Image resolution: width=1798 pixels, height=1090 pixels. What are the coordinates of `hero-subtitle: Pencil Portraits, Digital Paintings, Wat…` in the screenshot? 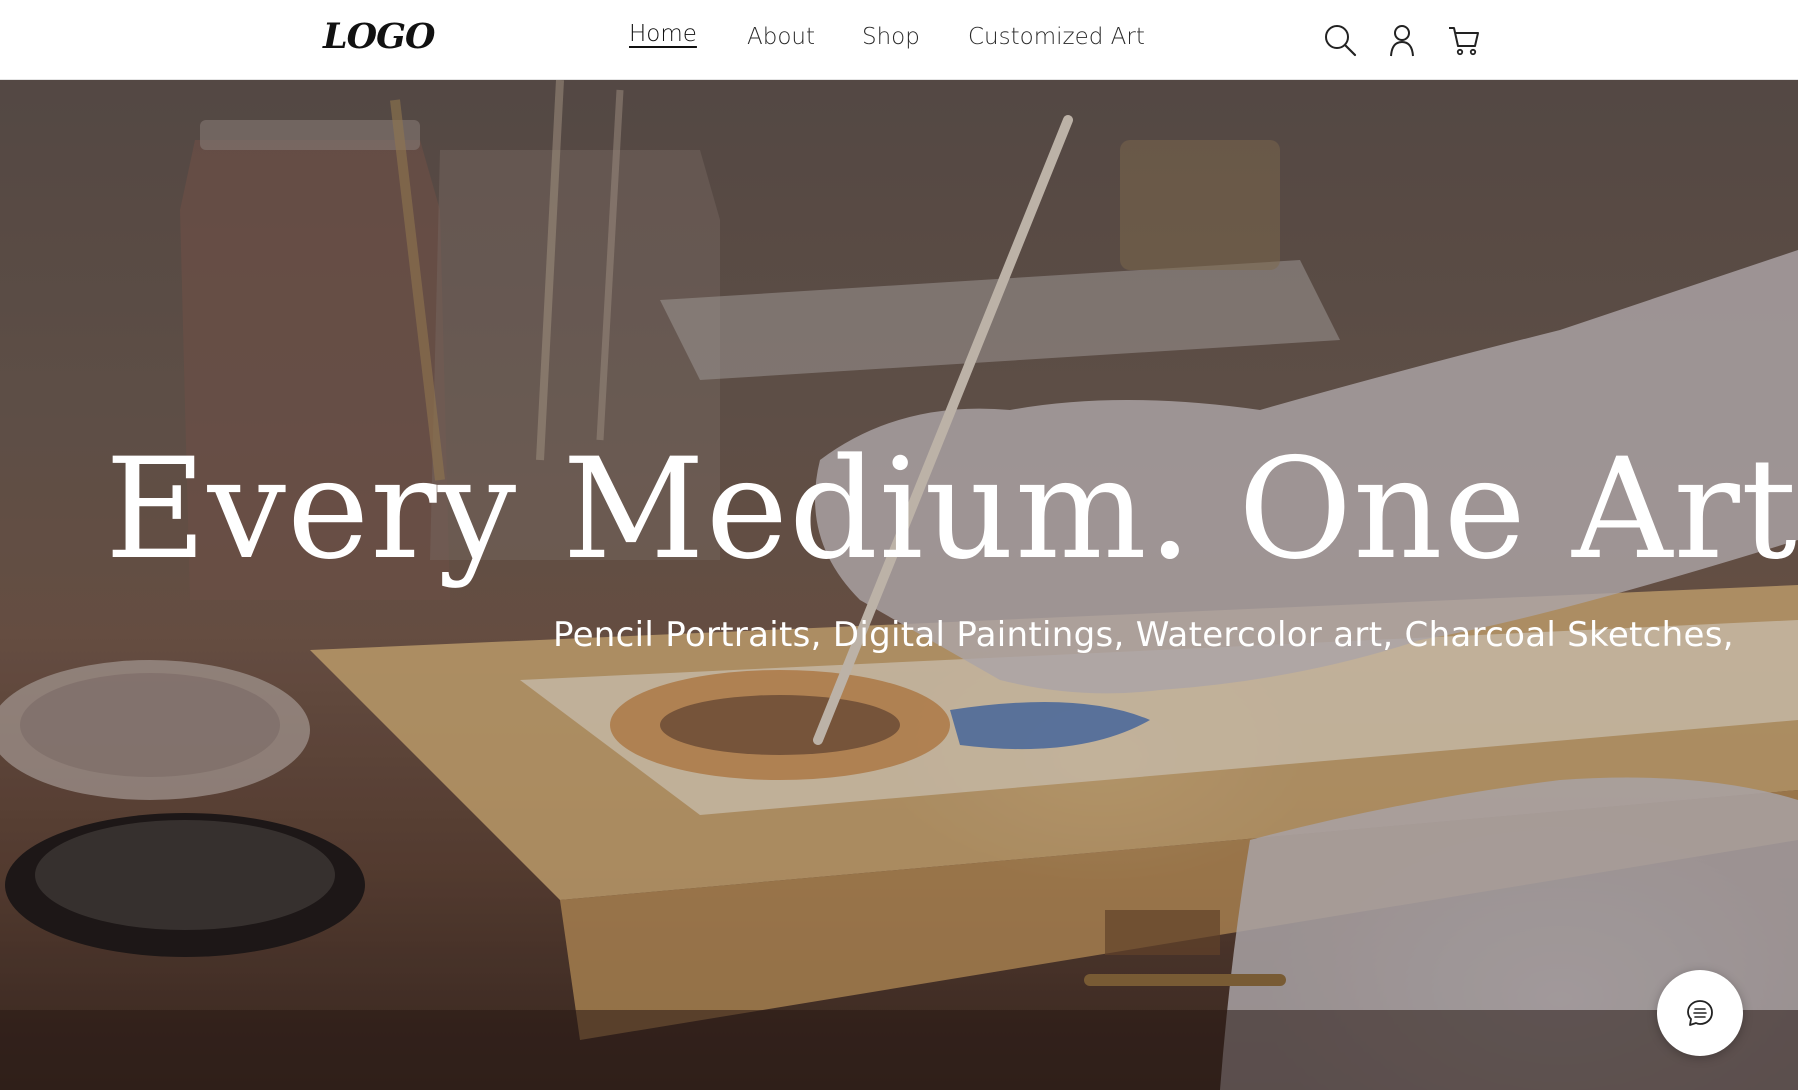 It's located at (1143, 635).